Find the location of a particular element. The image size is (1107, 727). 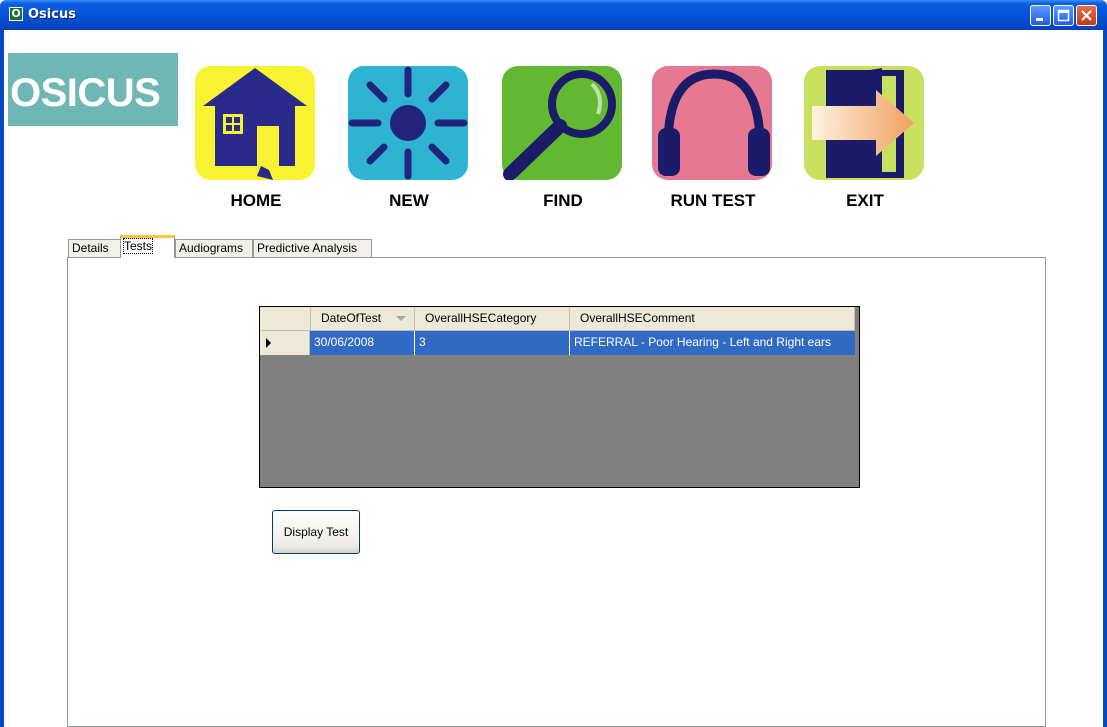

window-title: Osicus is located at coordinates (52, 14).